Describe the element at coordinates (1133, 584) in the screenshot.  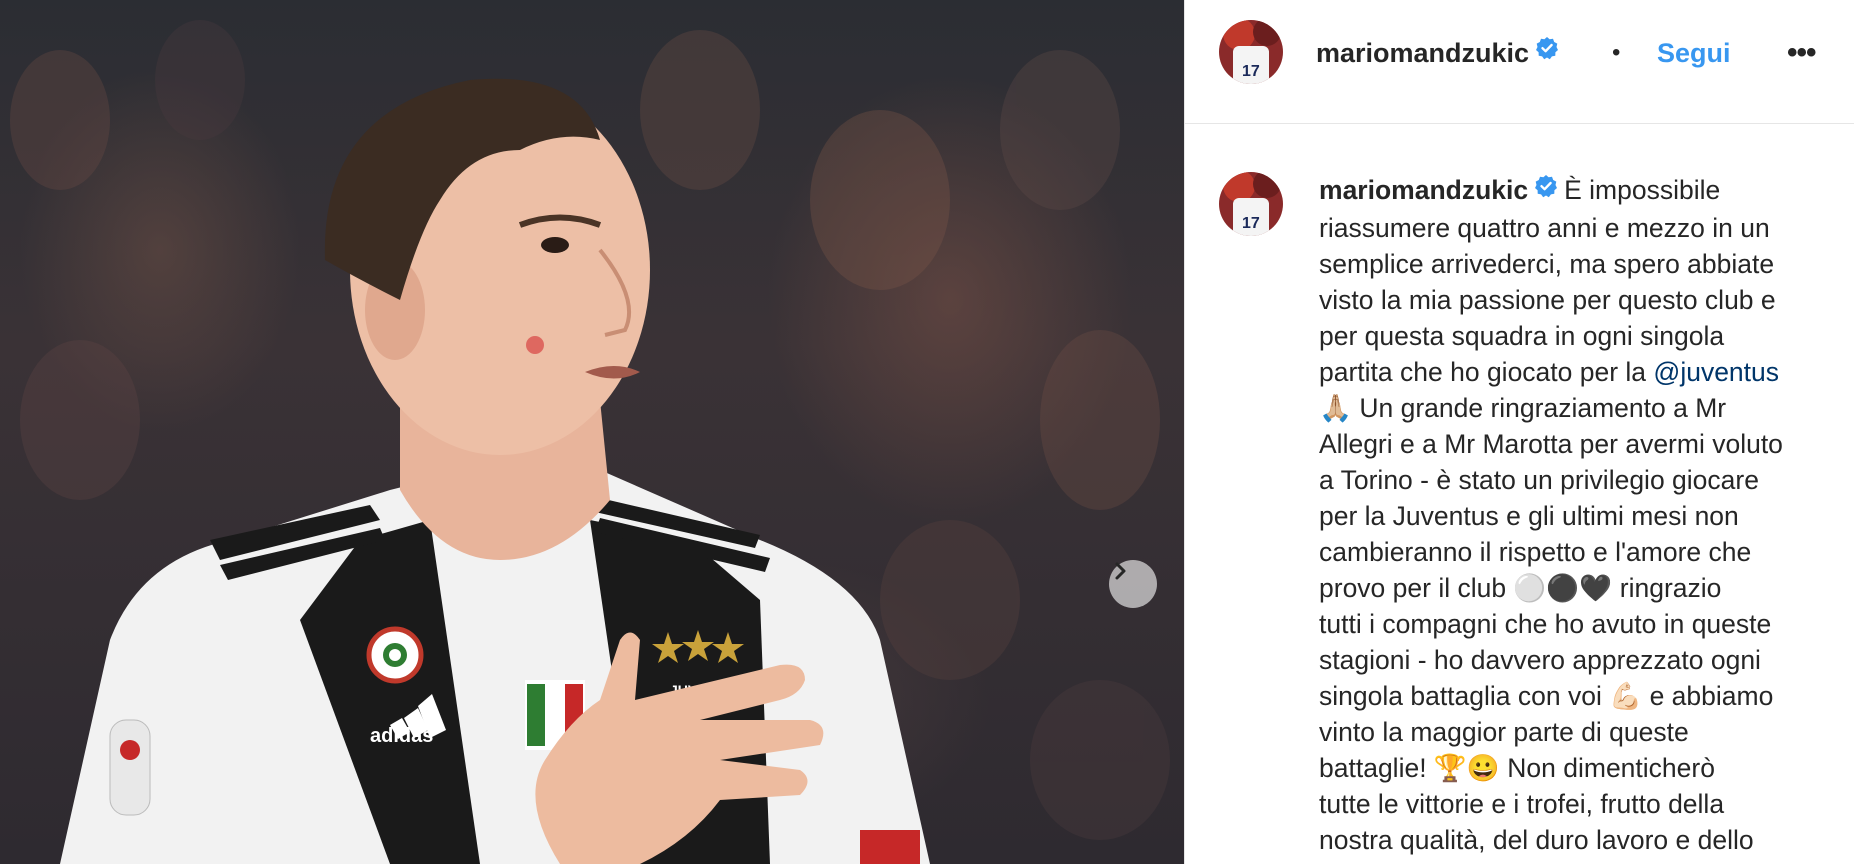
I see `next-photo-button` at that location.